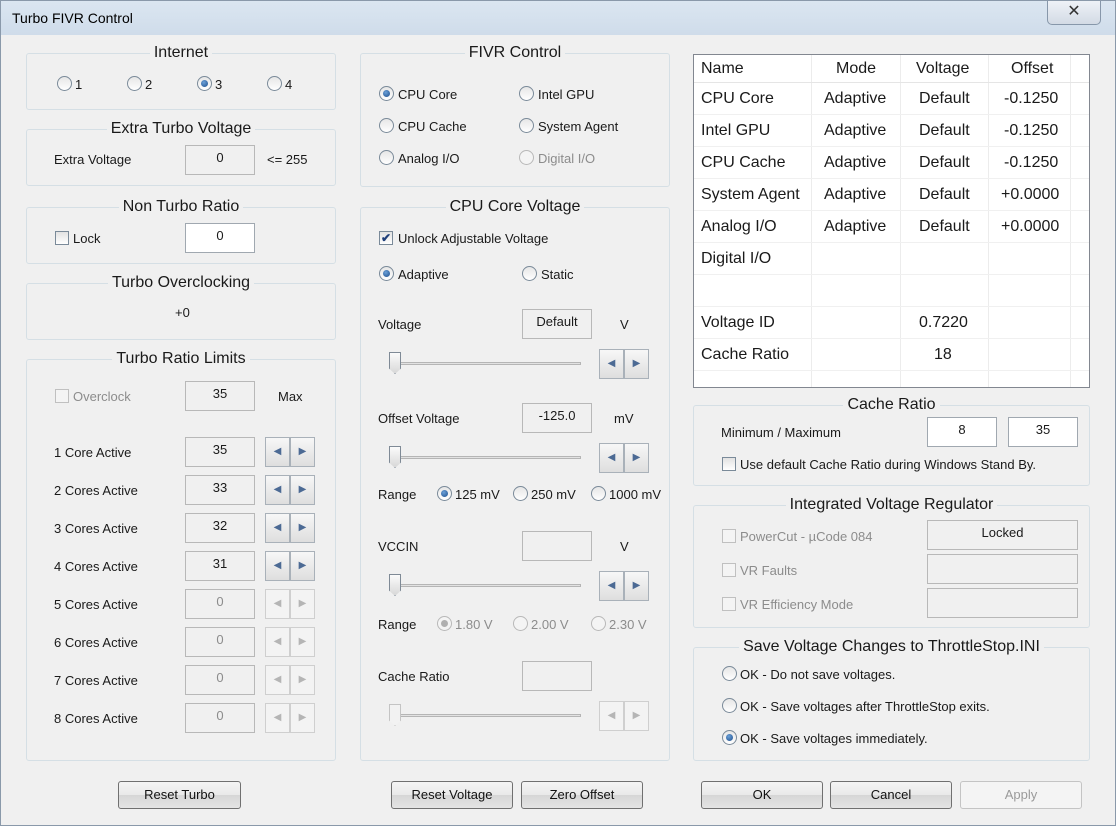 Image resolution: width=1116 pixels, height=826 pixels. I want to click on fivr-radio-cpu-core, so click(386, 93).